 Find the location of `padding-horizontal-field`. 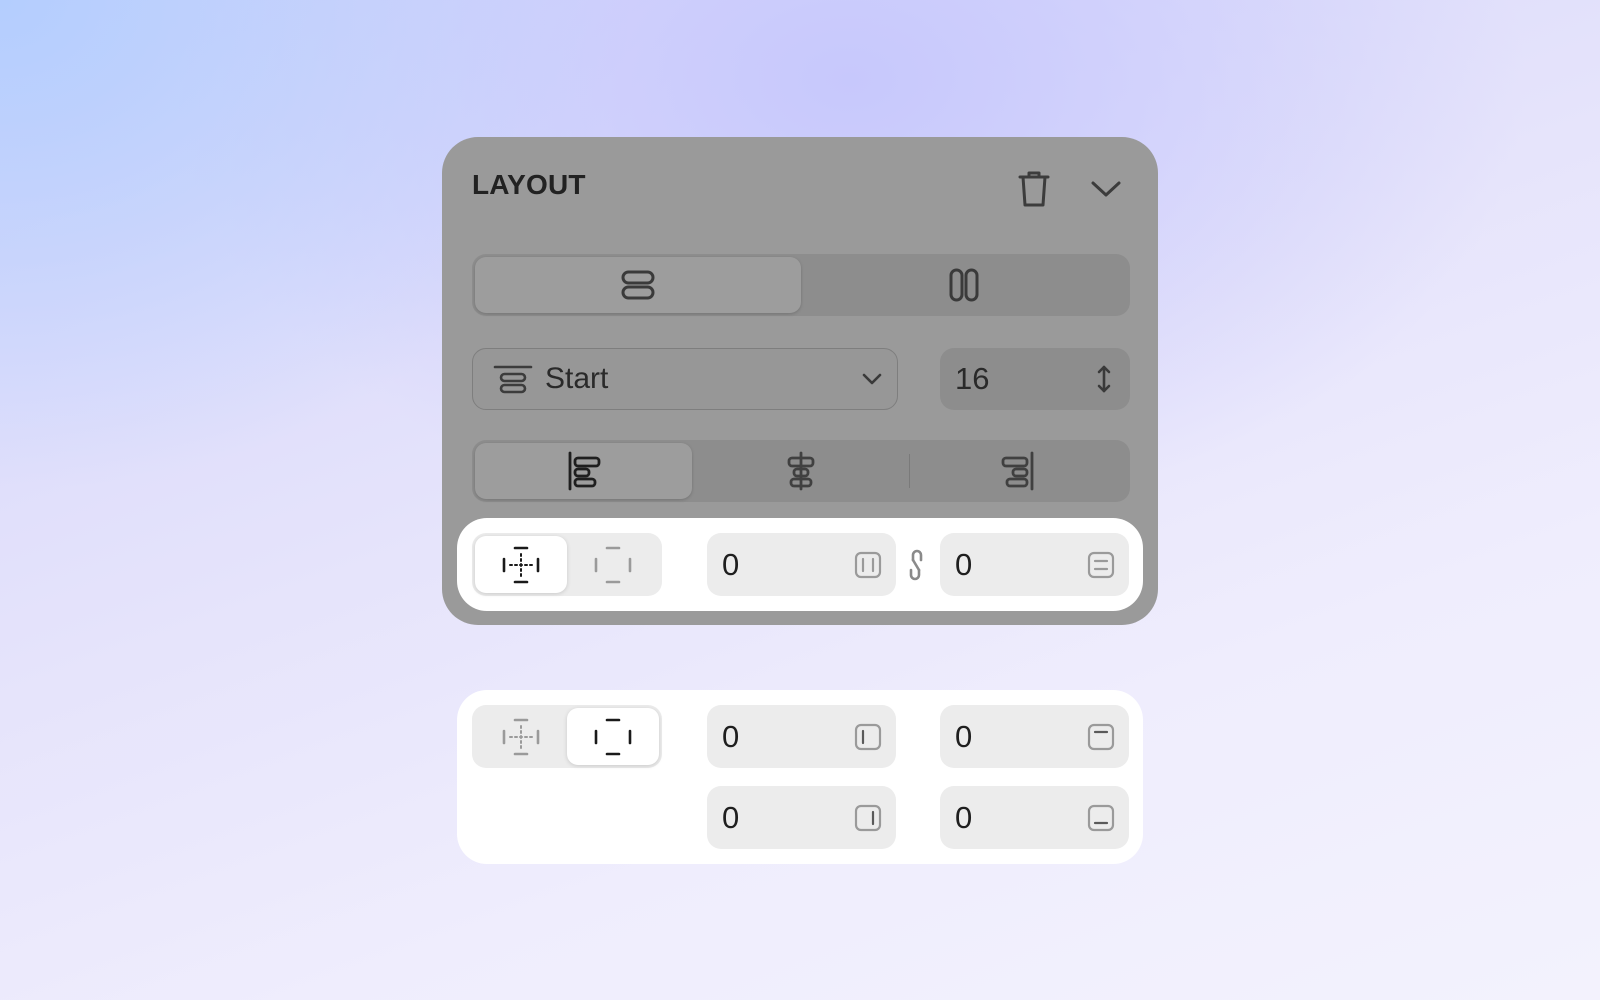

padding-horizontal-field is located at coordinates (801, 564).